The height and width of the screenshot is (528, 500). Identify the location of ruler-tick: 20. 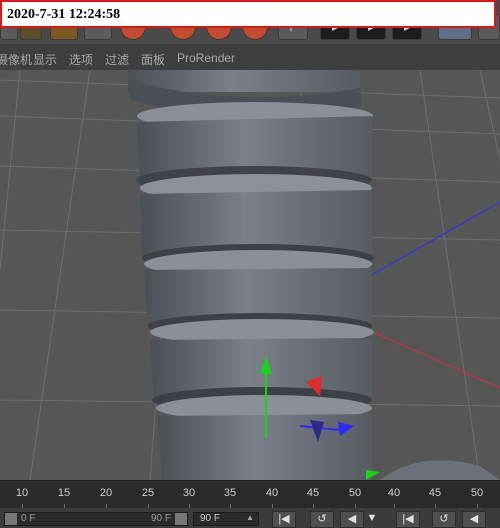
(106, 493).